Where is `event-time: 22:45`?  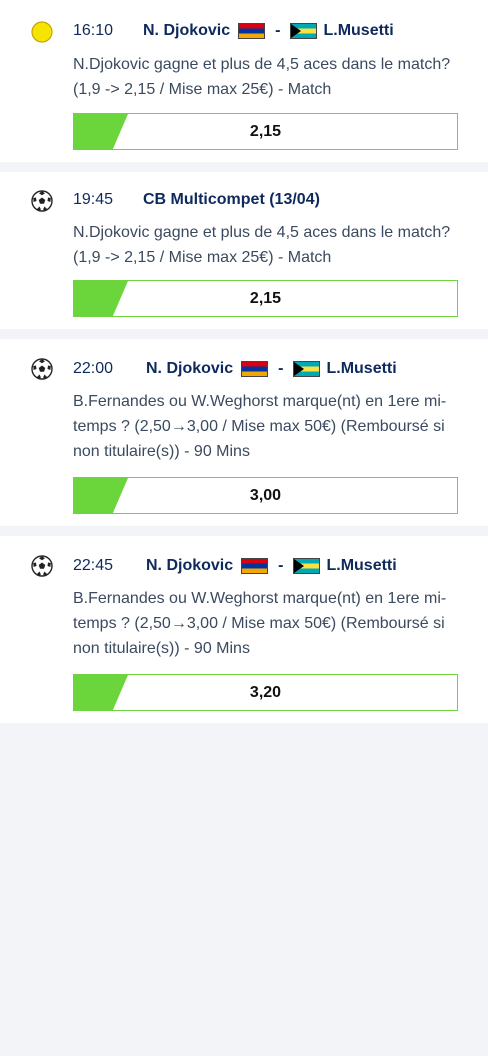
event-time: 22:45 is located at coordinates (93, 565).